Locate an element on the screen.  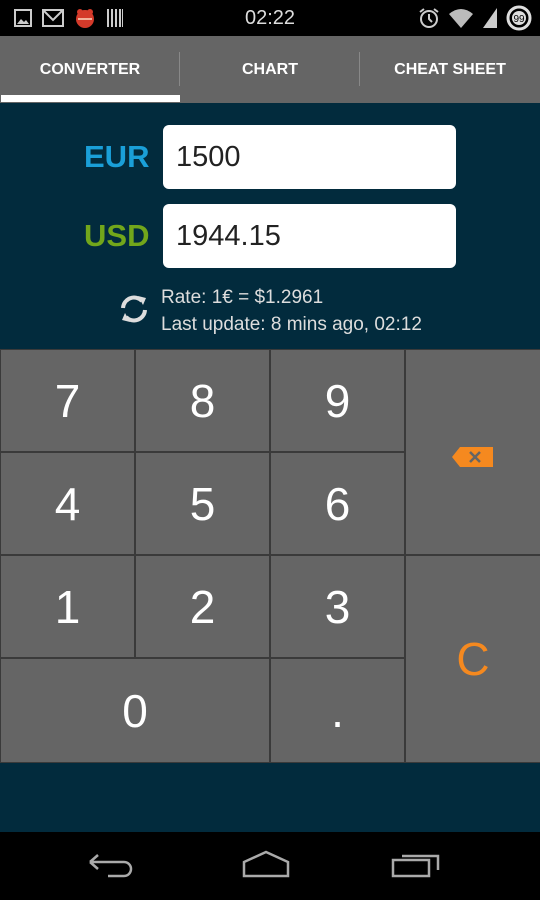
key-7: 7 is located at coordinates (67, 400).